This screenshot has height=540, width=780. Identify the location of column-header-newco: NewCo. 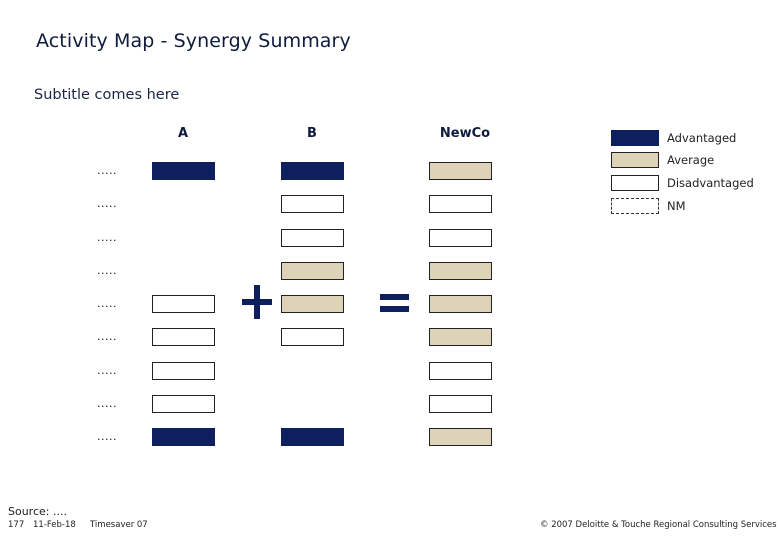
(465, 133).